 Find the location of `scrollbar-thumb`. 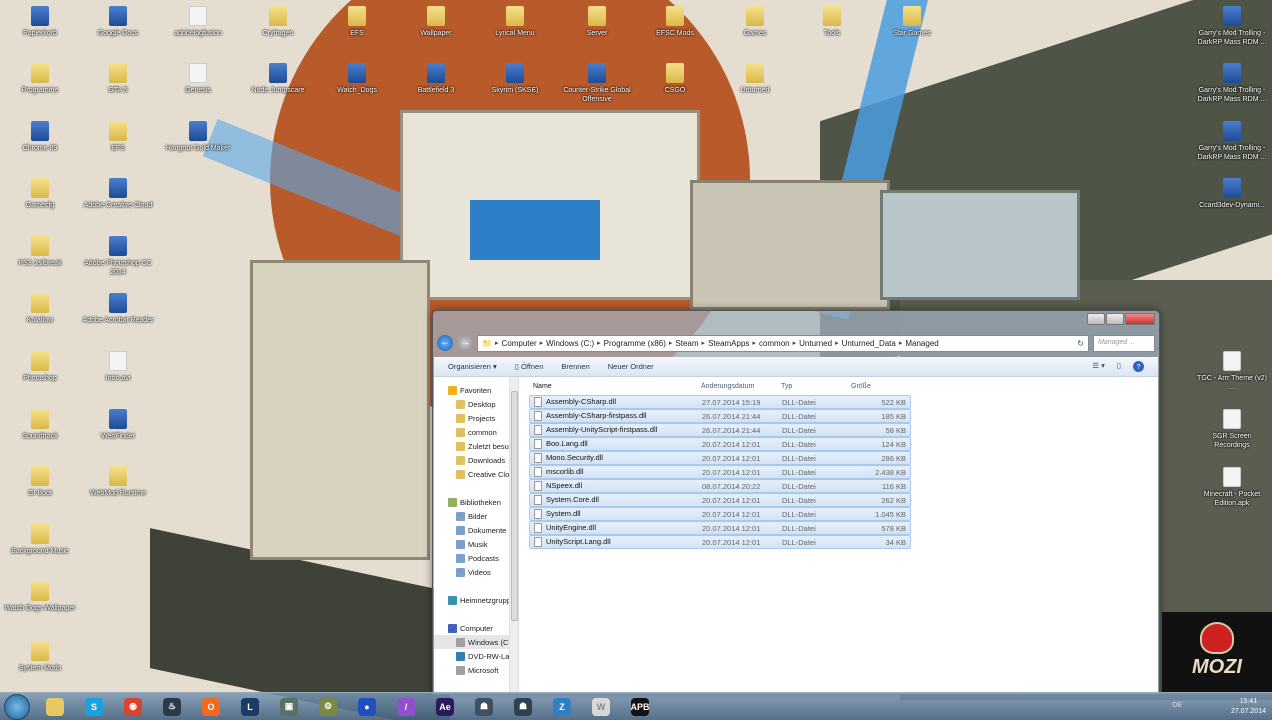

scrollbar-thumb is located at coordinates (514, 506).